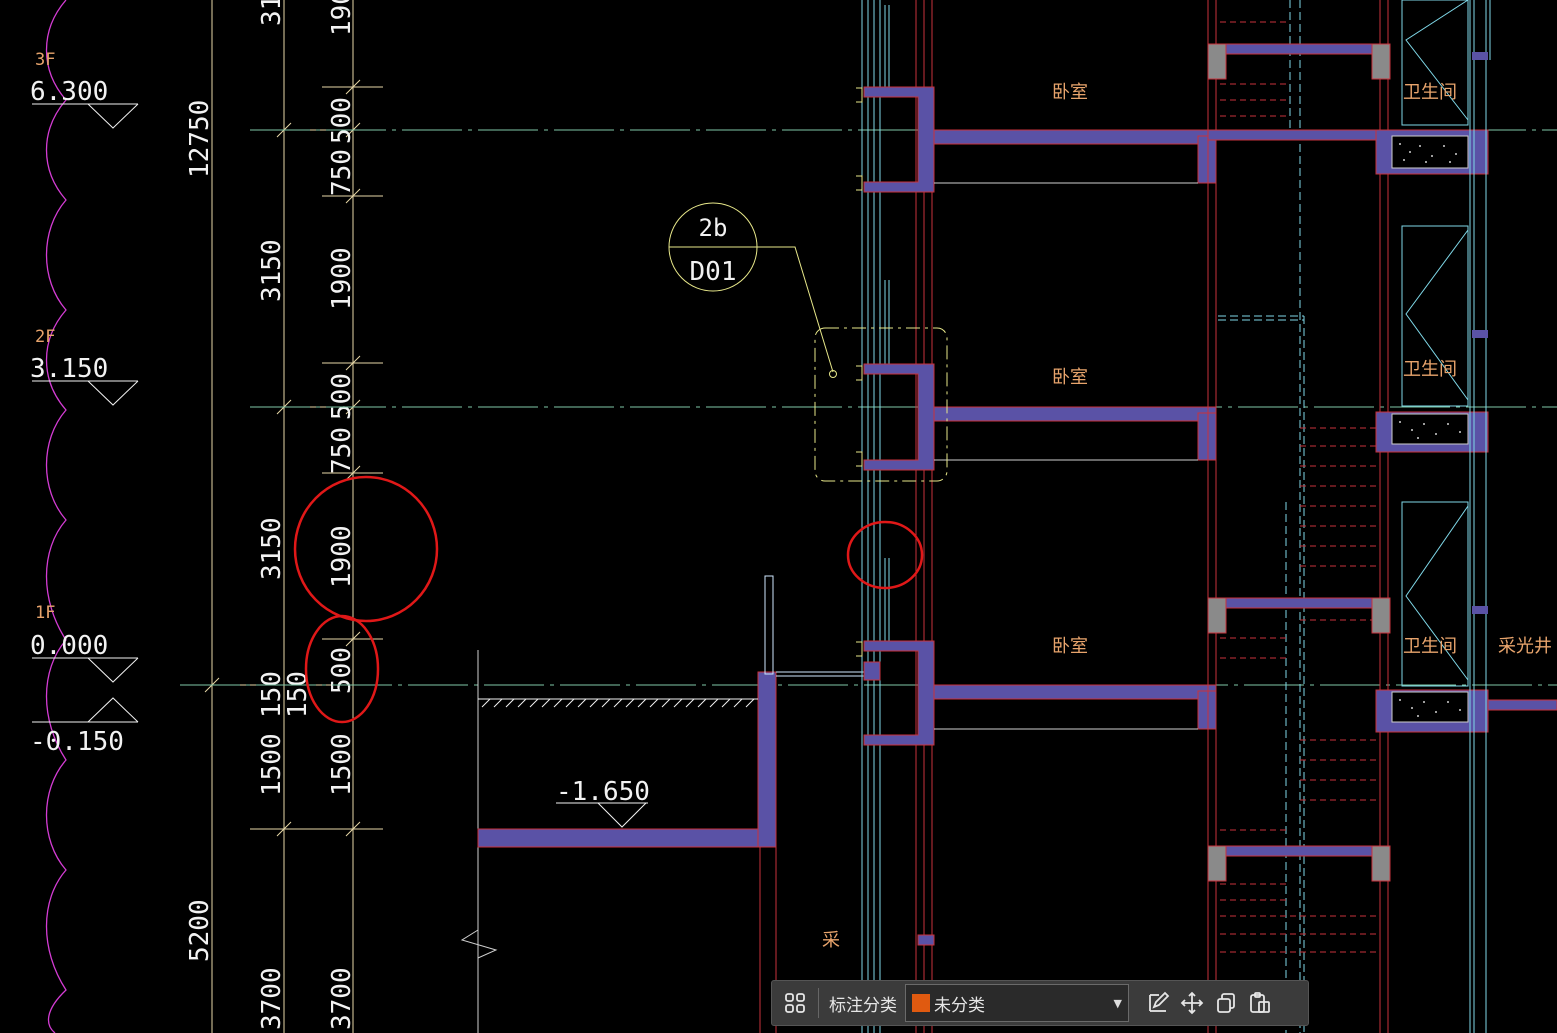 This screenshot has height=1033, width=1557. What do you see at coordinates (818, 1003) in the screenshot?
I see `toolbar-divider` at bounding box center [818, 1003].